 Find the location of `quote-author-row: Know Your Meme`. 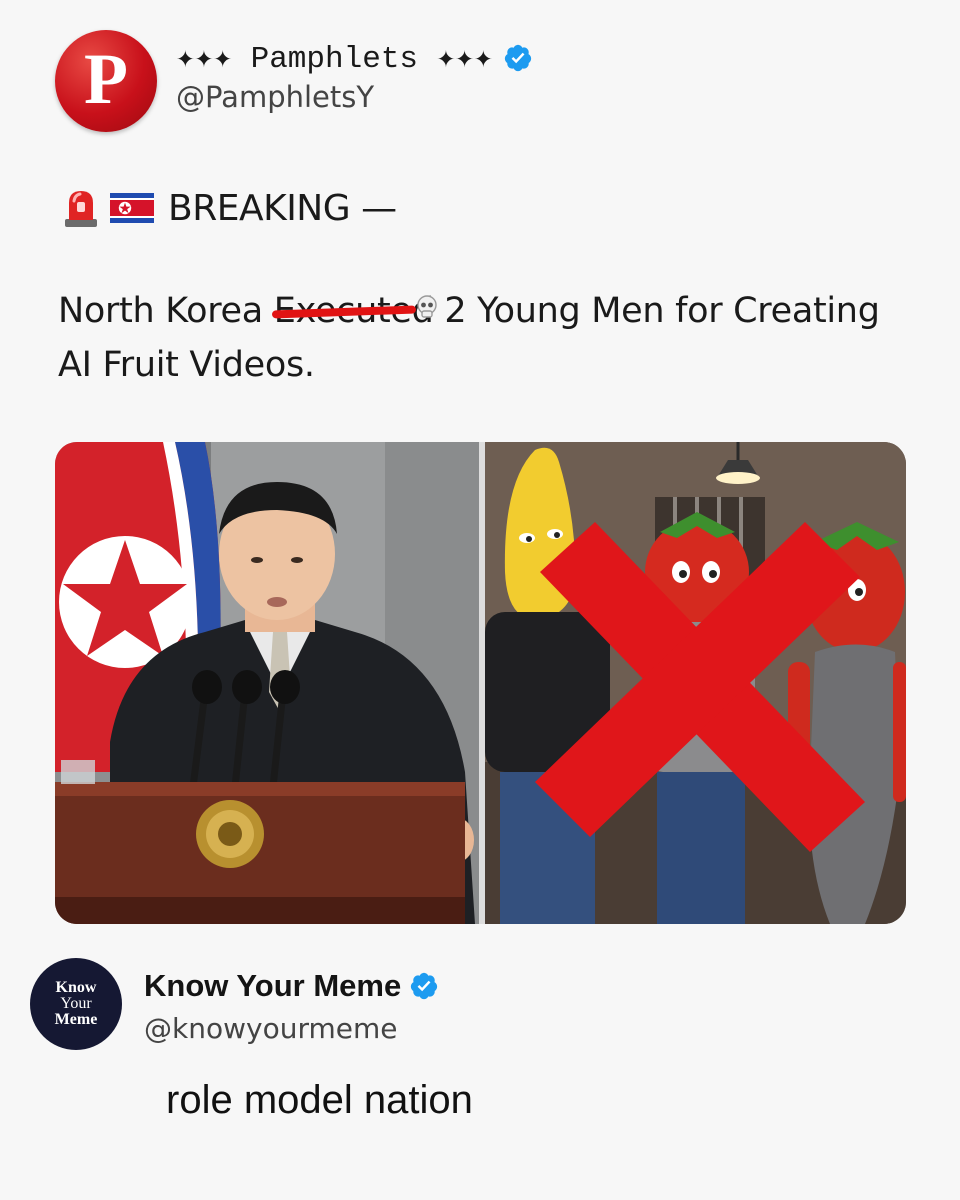

quote-author-row: Know Your Meme is located at coordinates (291, 986).